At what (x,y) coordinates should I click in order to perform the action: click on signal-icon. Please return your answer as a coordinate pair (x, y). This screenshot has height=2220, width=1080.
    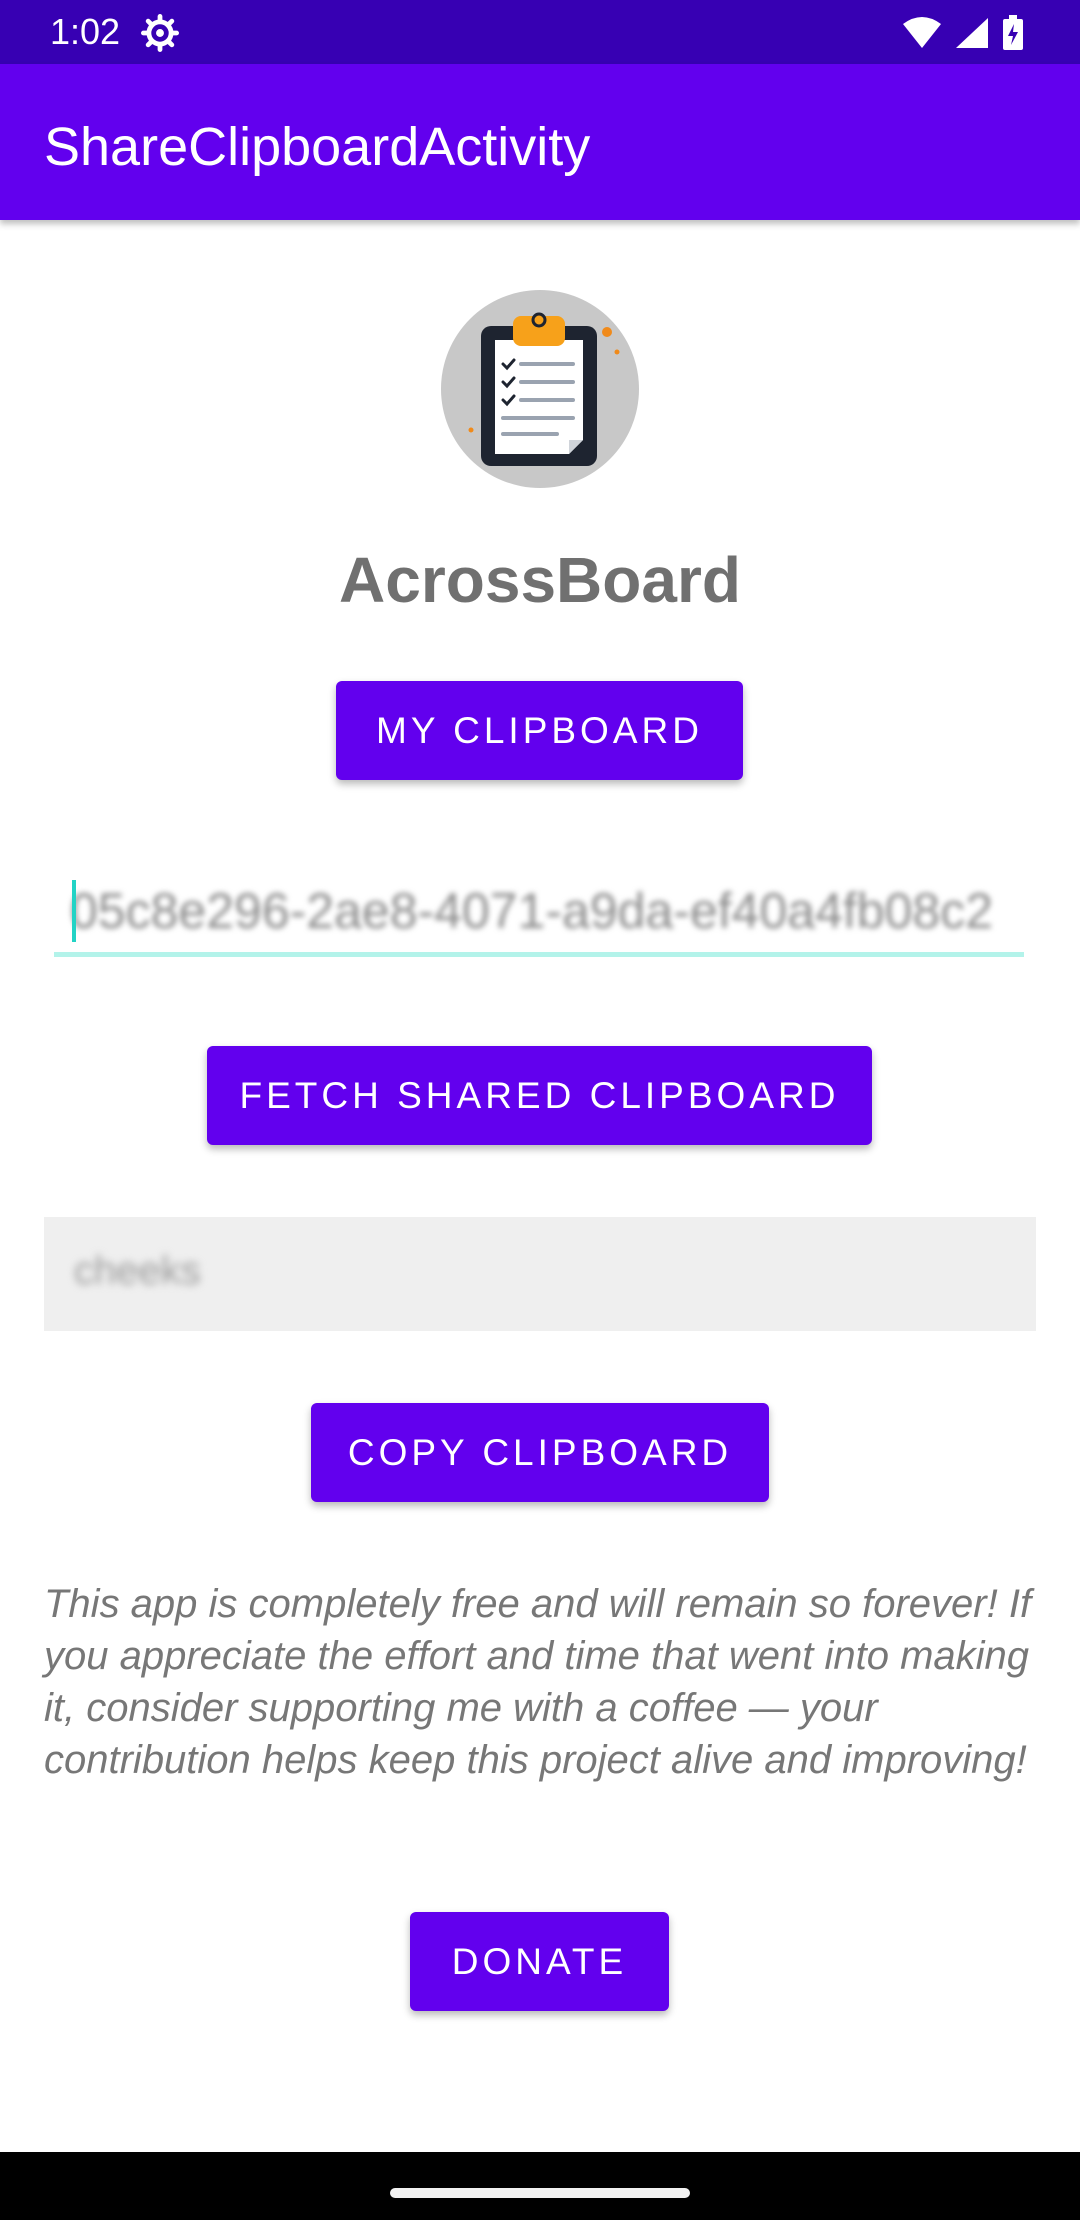
    Looking at the image, I should click on (972, 33).